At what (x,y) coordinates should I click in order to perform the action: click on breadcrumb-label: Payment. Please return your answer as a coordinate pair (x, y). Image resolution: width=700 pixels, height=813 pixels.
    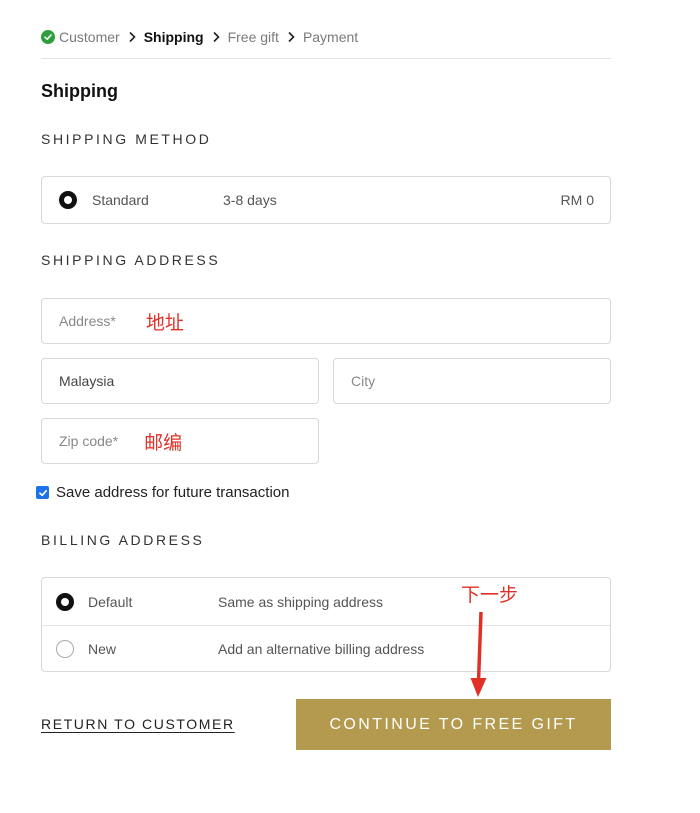
    Looking at the image, I should click on (330, 37).